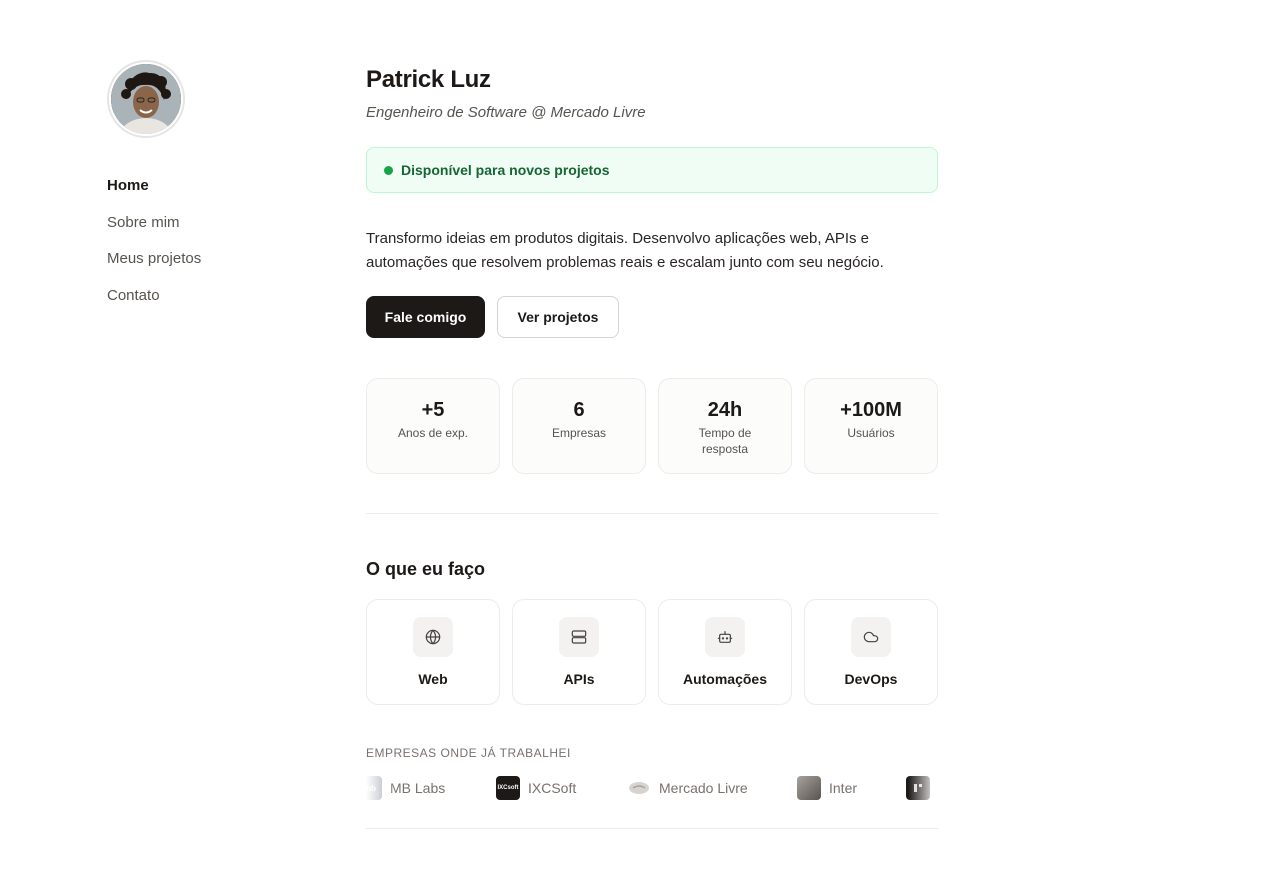  Describe the element at coordinates (381, 789) in the screenshot. I see `marquee-fade-left` at that location.